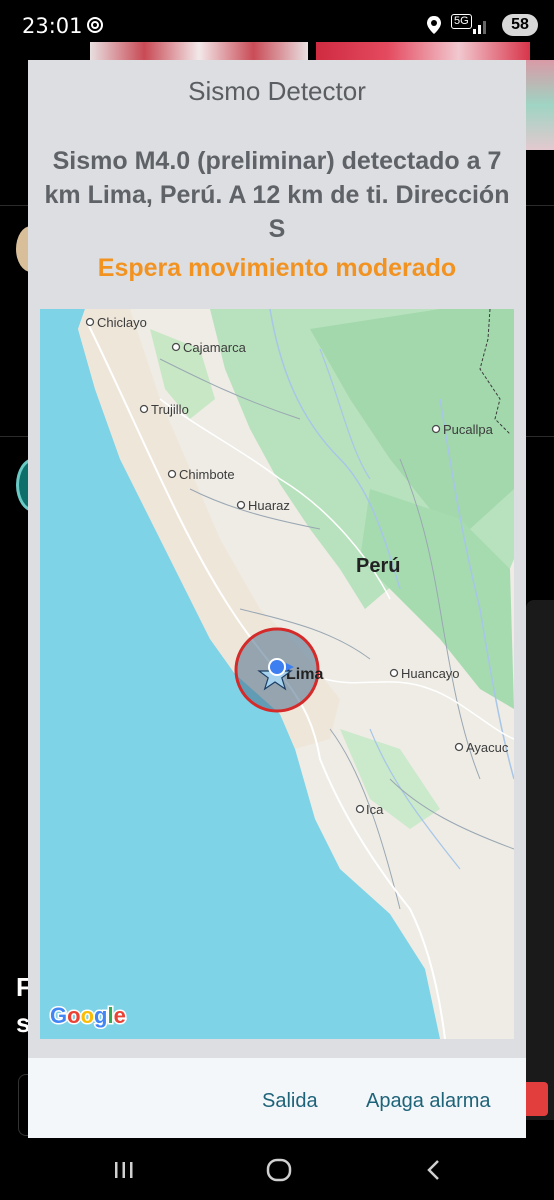 The image size is (554, 1200). I want to click on city-label: Lima, so click(304, 674).